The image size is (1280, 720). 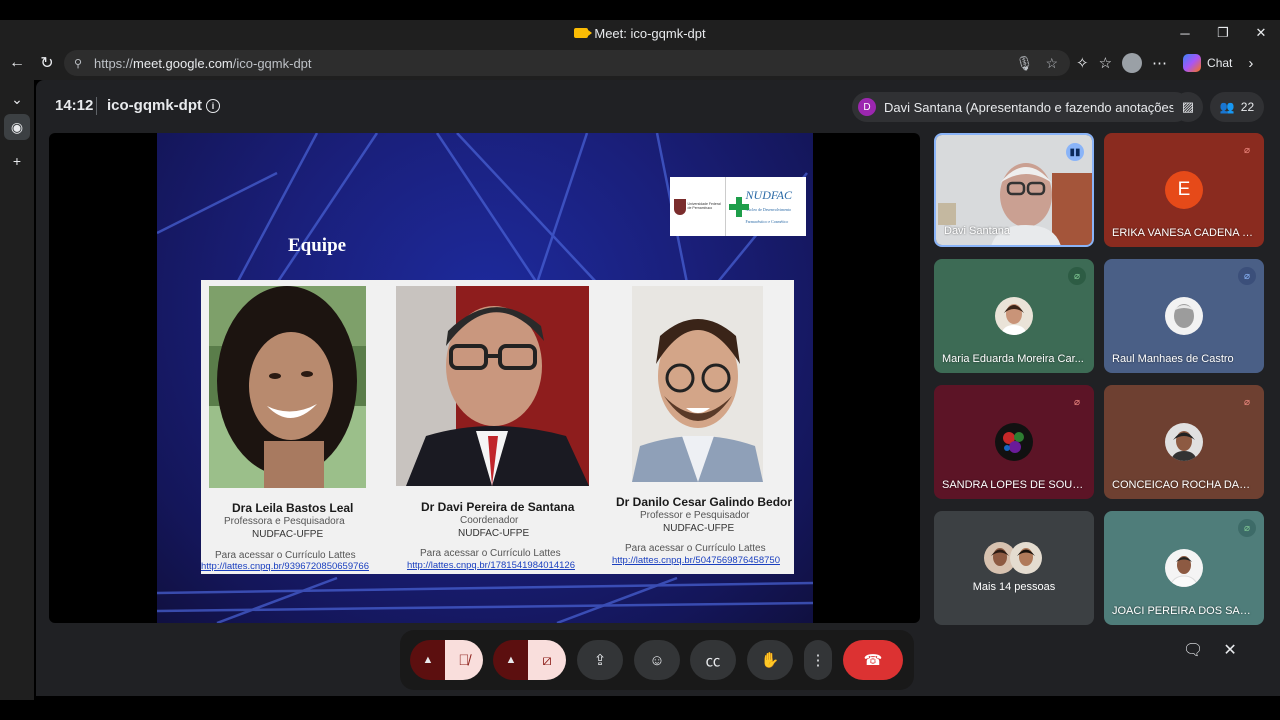 I want to click on participant-name: SANDRA LOPES DE SOUZA, so click(x=1014, y=485).